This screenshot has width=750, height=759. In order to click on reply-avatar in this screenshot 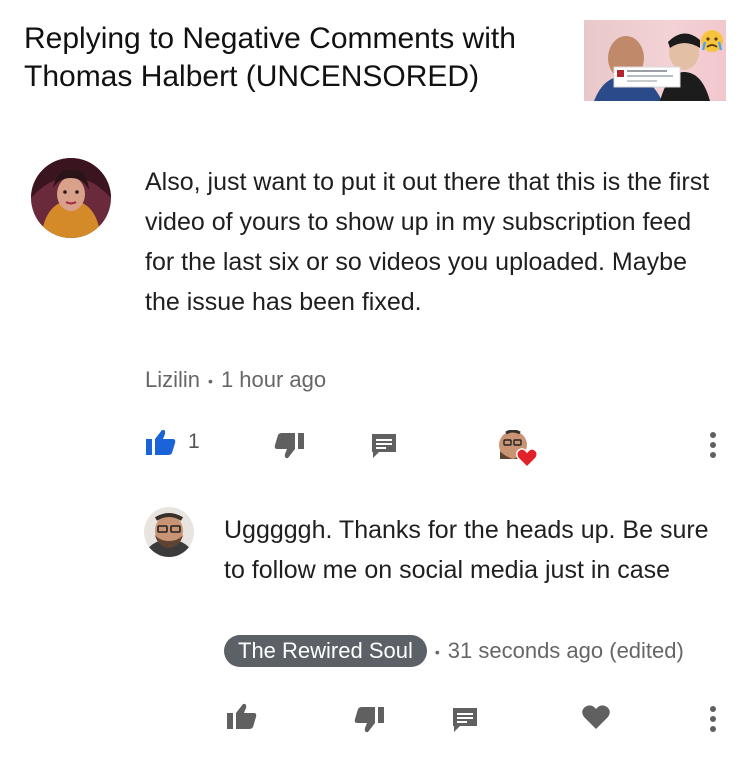, I will do `click(169, 532)`.